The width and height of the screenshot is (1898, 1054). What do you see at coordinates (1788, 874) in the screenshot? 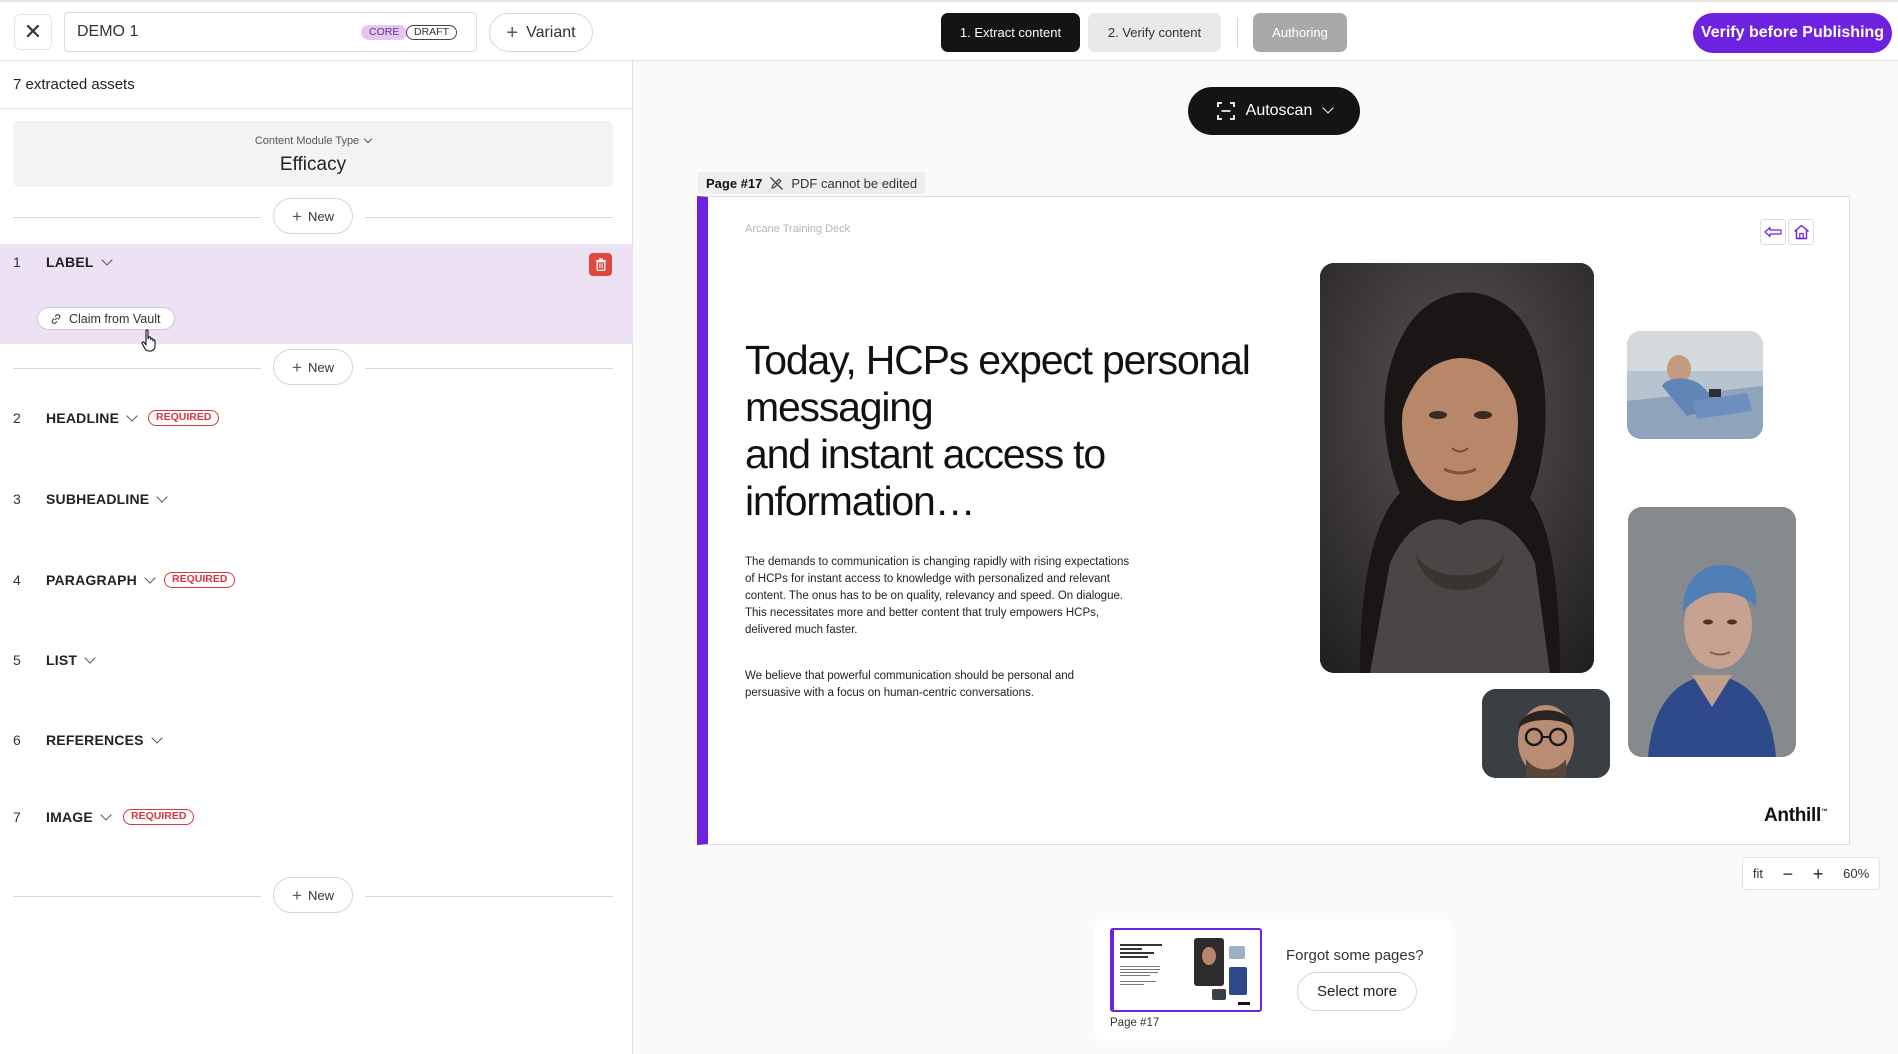
I see `zoom-out-button: −` at bounding box center [1788, 874].